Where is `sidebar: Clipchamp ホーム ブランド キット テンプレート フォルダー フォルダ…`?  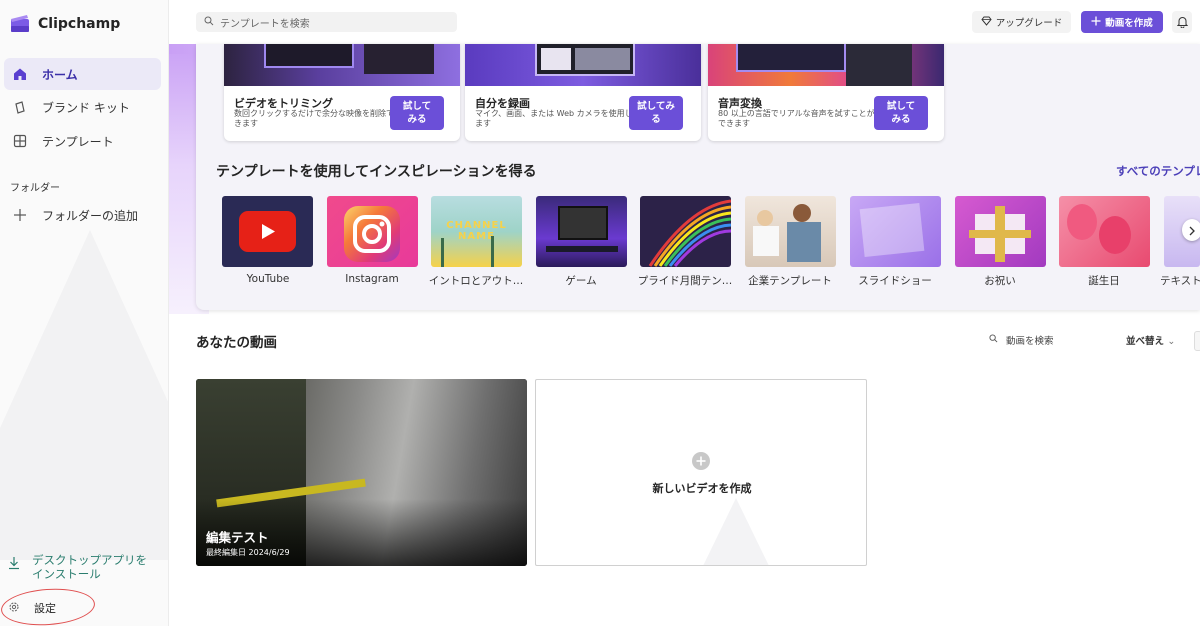
sidebar: Clipchamp ホーム ブランド キット テンプレート フォルダー フォルダ… is located at coordinates (84, 313).